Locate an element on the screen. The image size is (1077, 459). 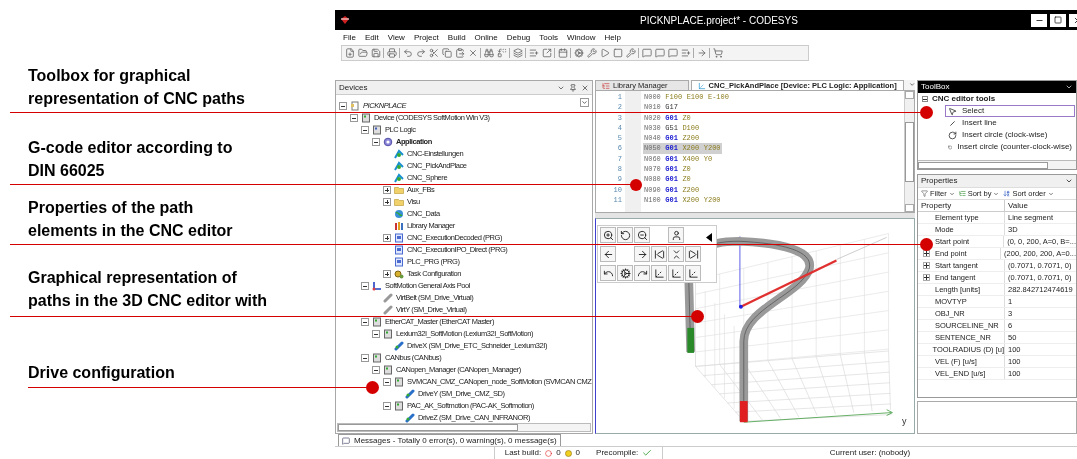
printer-button is located at coordinates (391, 53).